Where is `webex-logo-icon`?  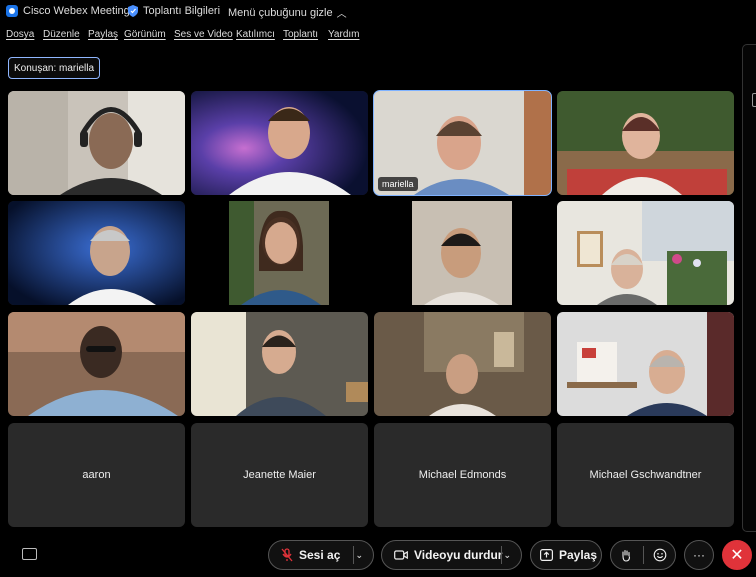
webex-logo-icon is located at coordinates (12, 11).